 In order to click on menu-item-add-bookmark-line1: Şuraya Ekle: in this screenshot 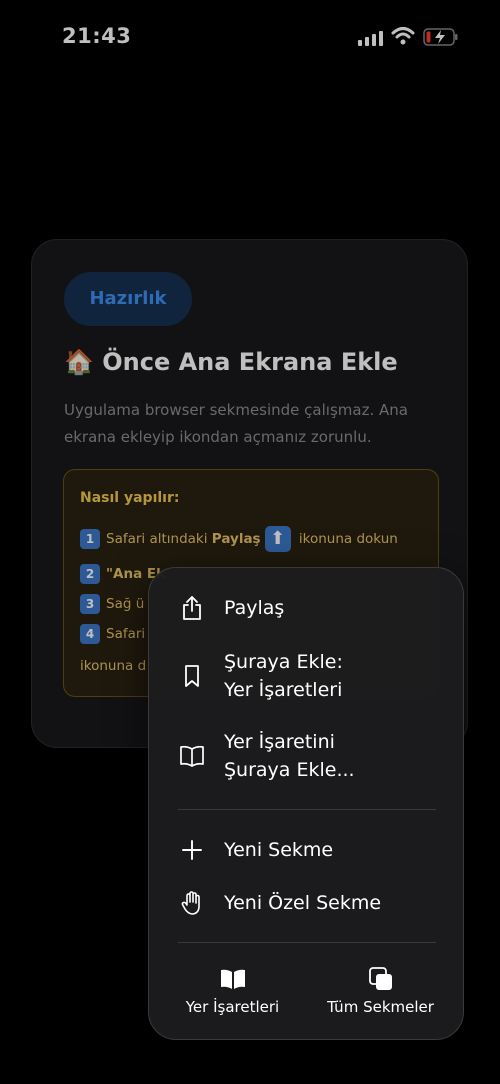, I will do `click(283, 662)`.